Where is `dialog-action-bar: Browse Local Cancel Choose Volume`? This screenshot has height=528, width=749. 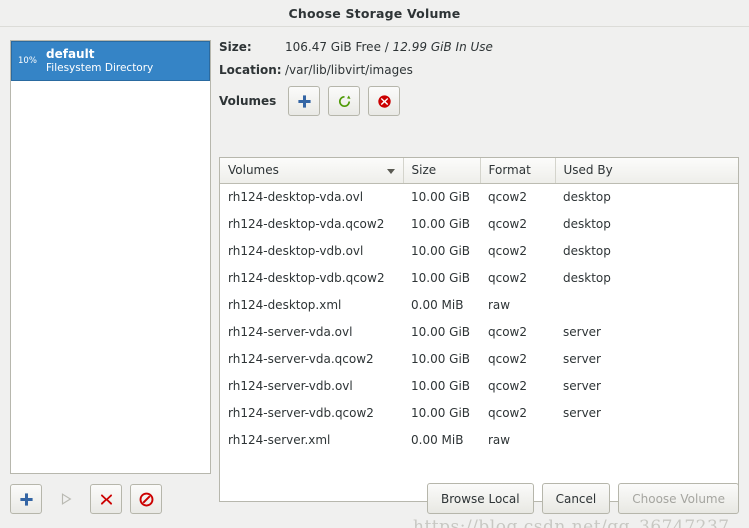 dialog-action-bar: Browse Local Cancel Choose Volume is located at coordinates (582, 498).